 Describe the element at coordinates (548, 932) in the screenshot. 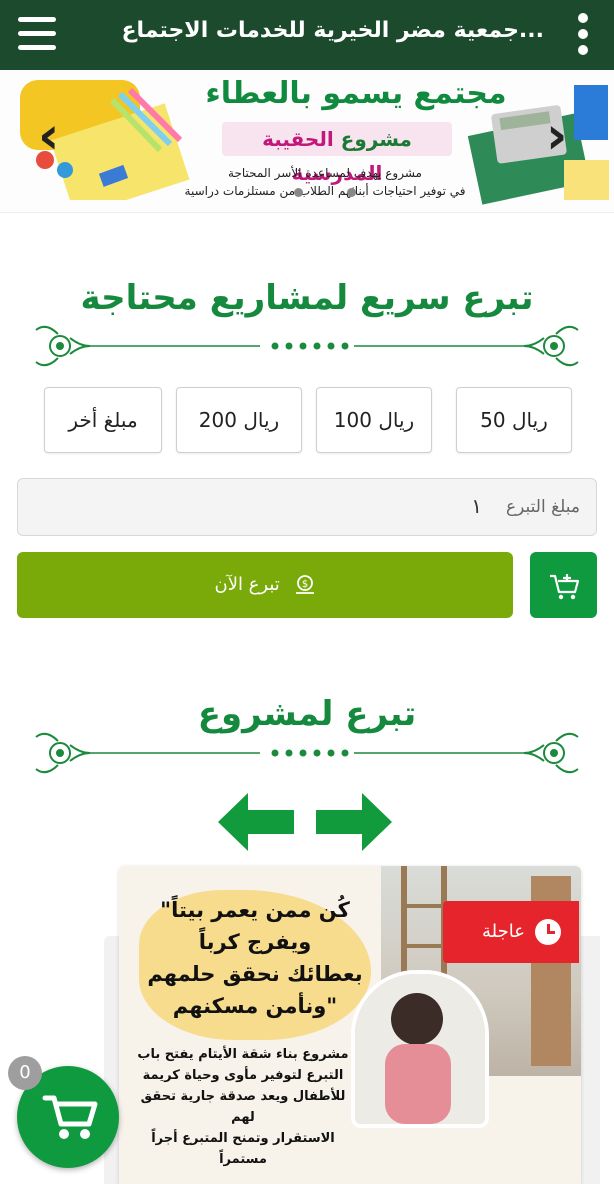

I see `clock-icon` at that location.